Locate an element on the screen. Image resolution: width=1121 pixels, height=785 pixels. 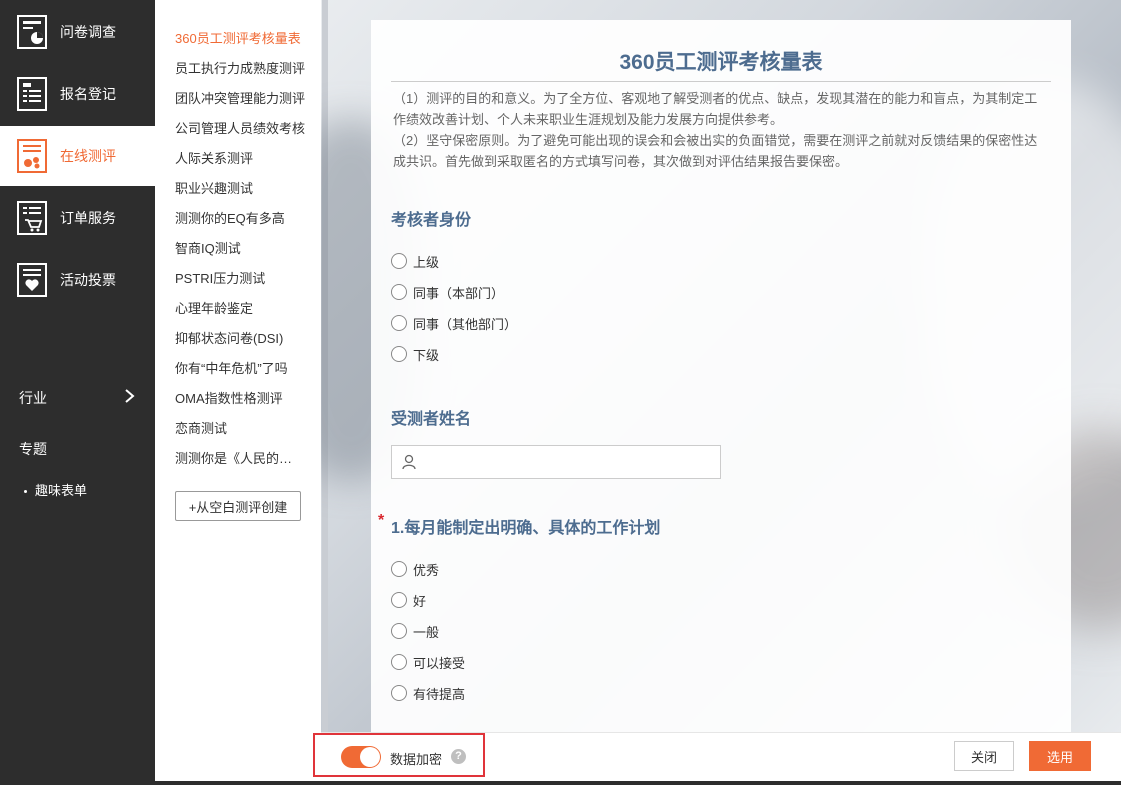
topic-item-label: 趣味表单 is located at coordinates (61, 490).